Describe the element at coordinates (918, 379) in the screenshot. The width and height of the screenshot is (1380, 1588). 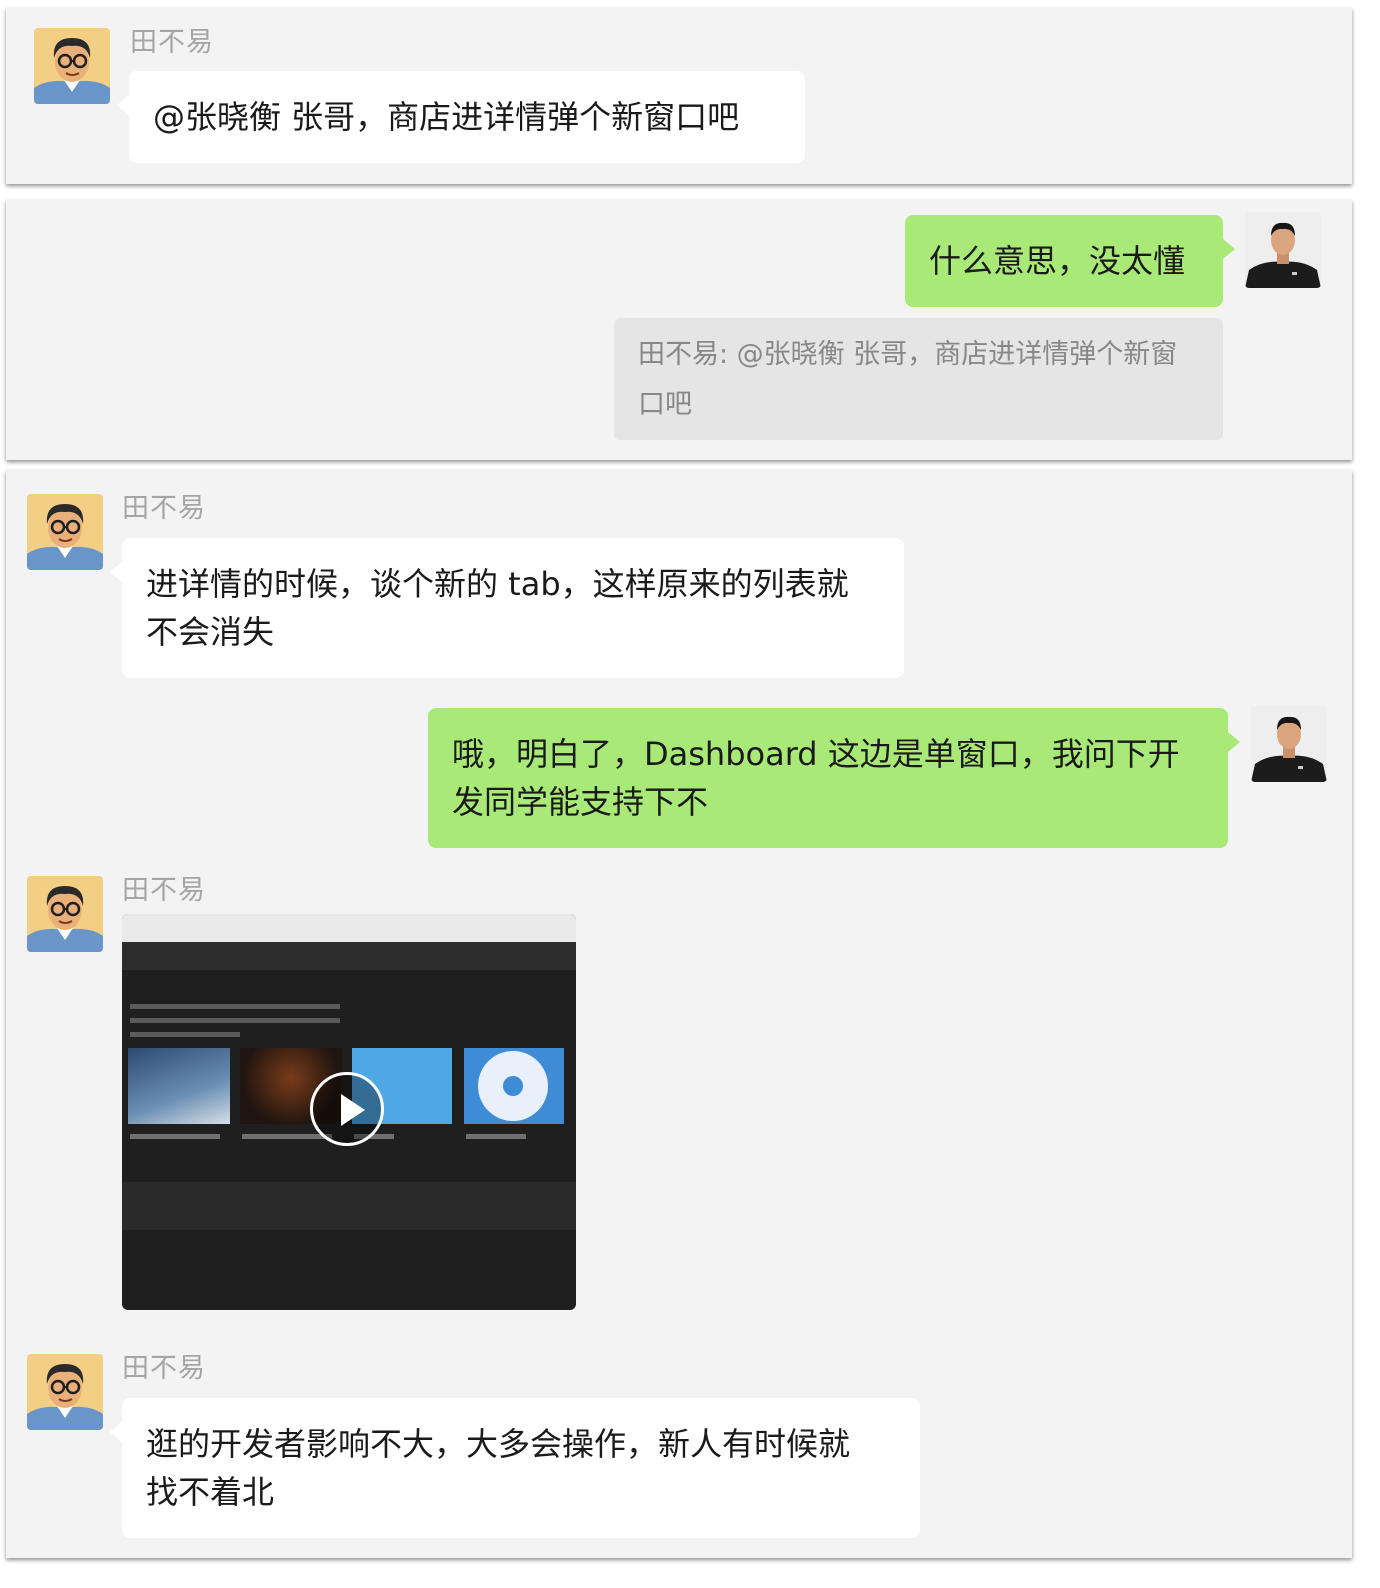
I see `quoted-message: 田不易: @张晓衡 张哥，商店进详情弹个新窗 口吧` at that location.